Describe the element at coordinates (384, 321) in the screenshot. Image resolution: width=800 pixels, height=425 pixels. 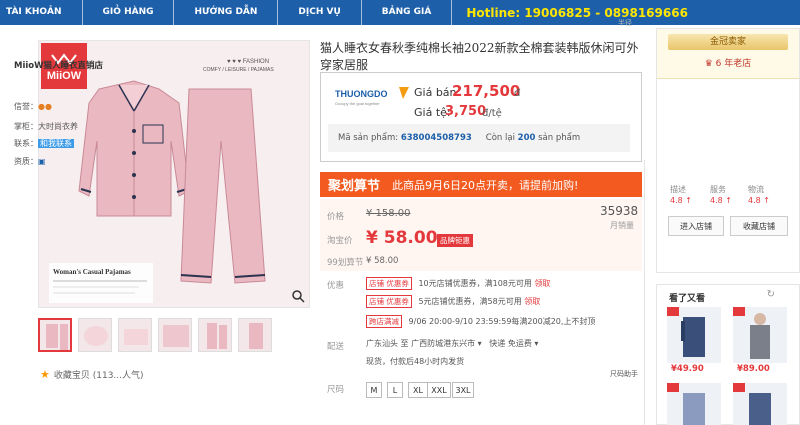
I see `cross-store-tag: 跨店满减` at that location.